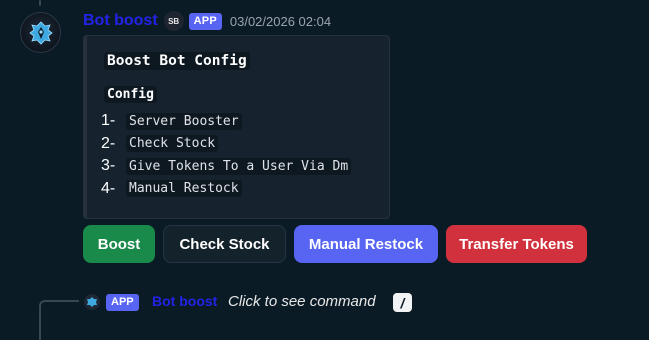 Image resolution: width=649 pixels, height=340 pixels. I want to click on list-item: 2- Check Stock, so click(226, 144).